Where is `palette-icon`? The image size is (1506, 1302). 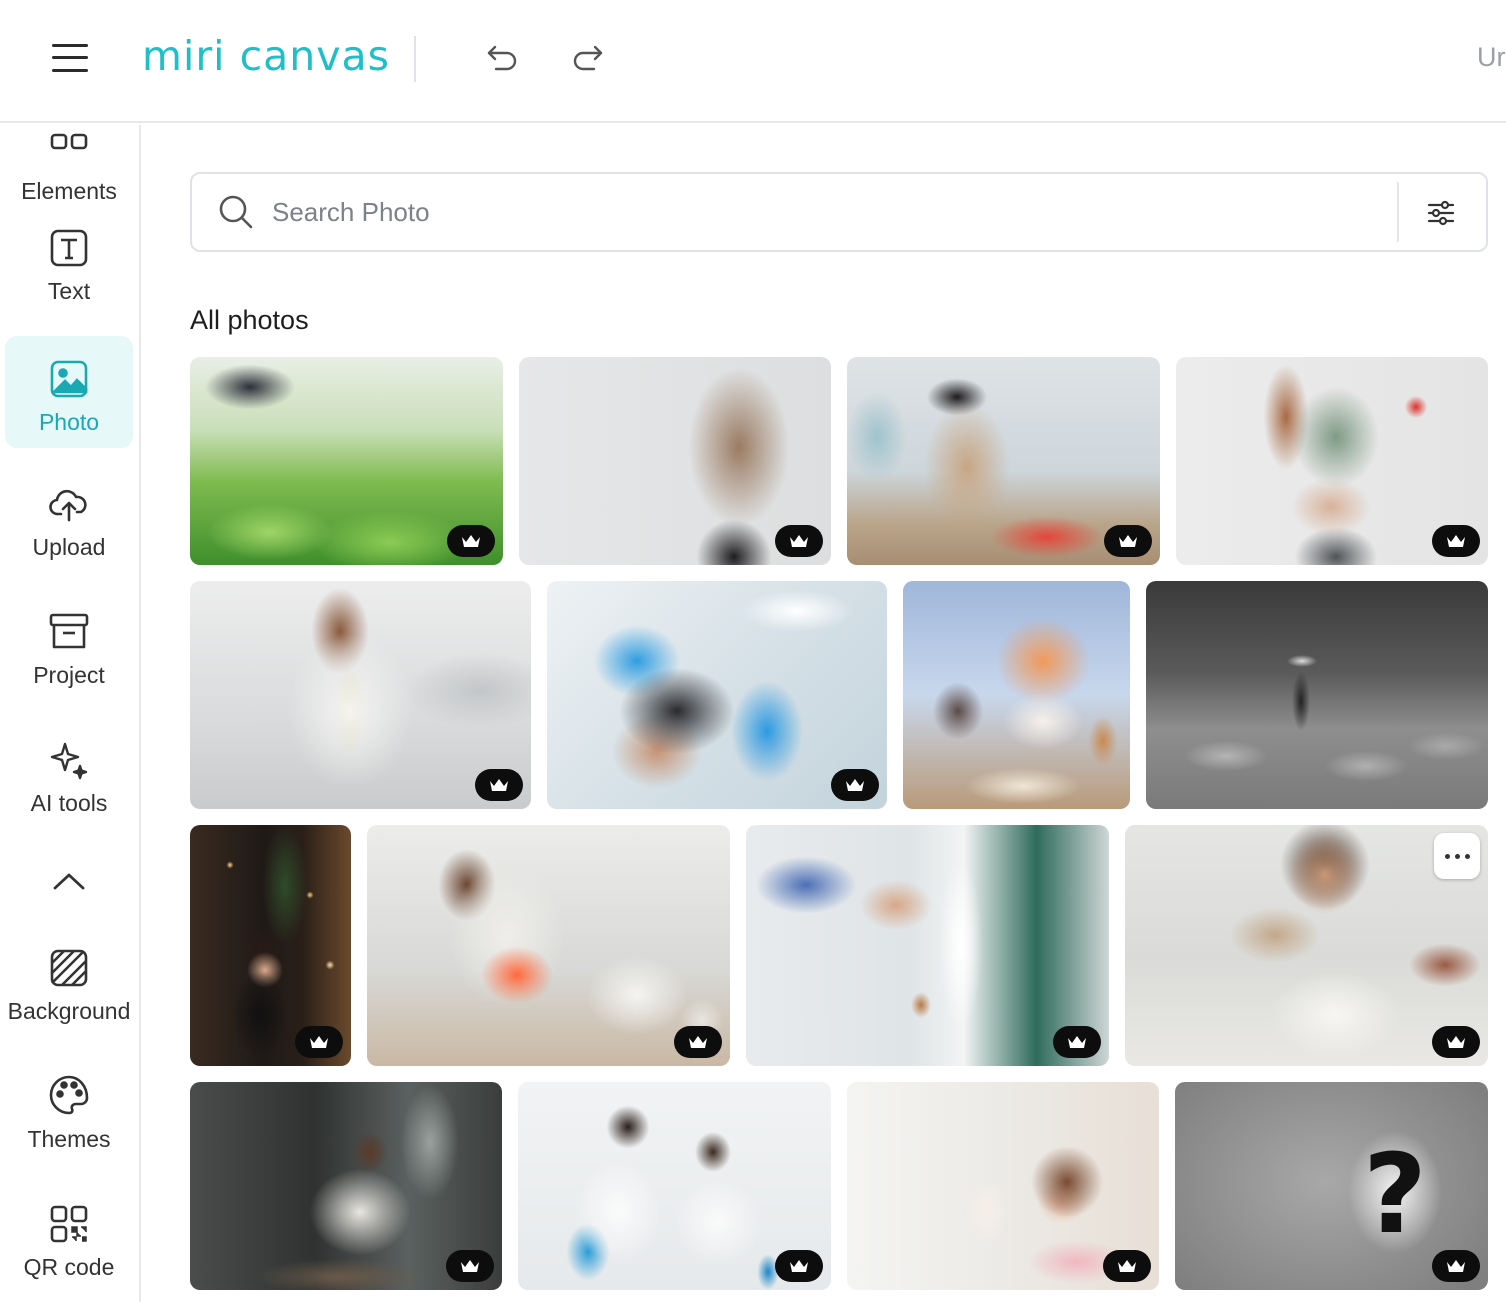
palette-icon is located at coordinates (69, 1095).